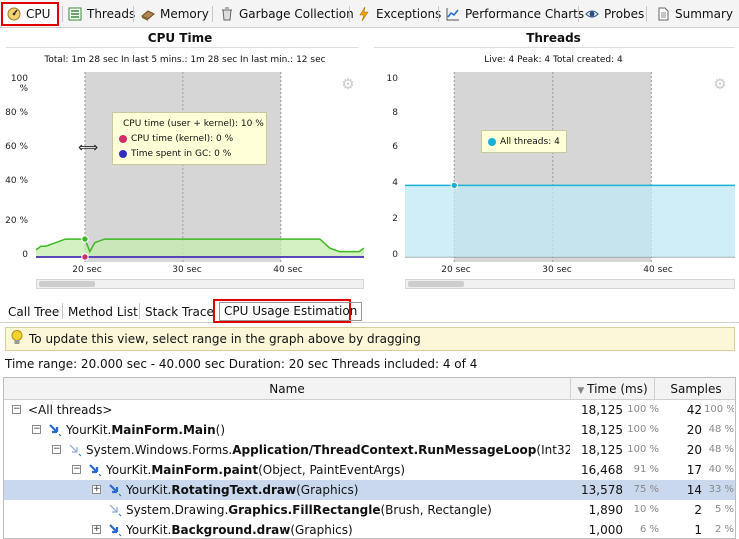  I want to click on tab-garbage-collection: Garbage Collection, so click(287, 14).